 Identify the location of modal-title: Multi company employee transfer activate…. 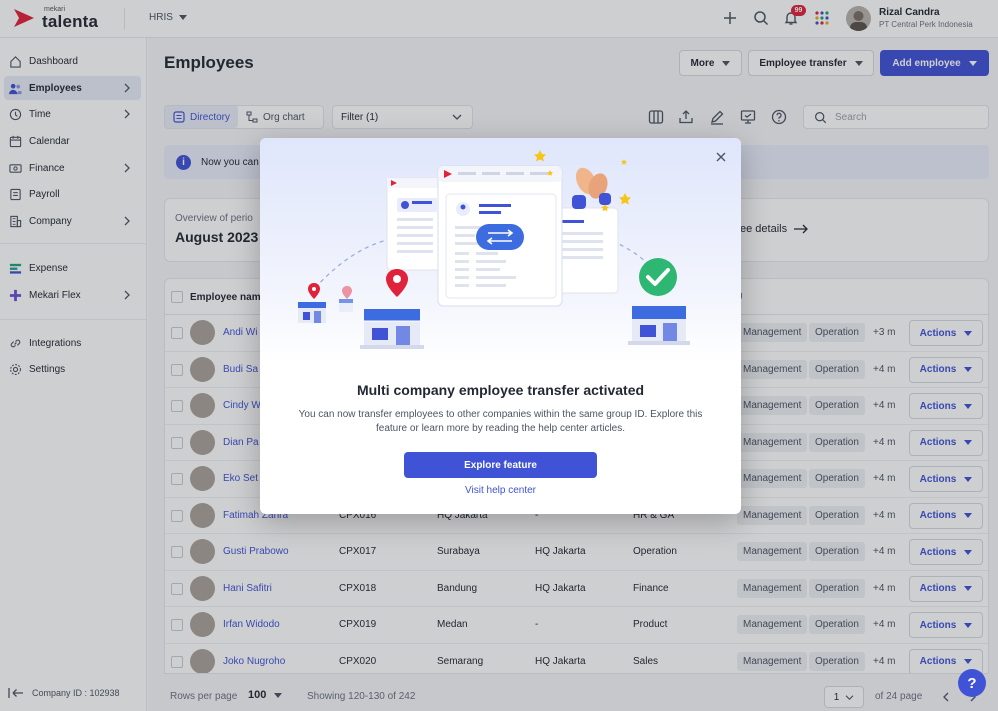
(500, 390).